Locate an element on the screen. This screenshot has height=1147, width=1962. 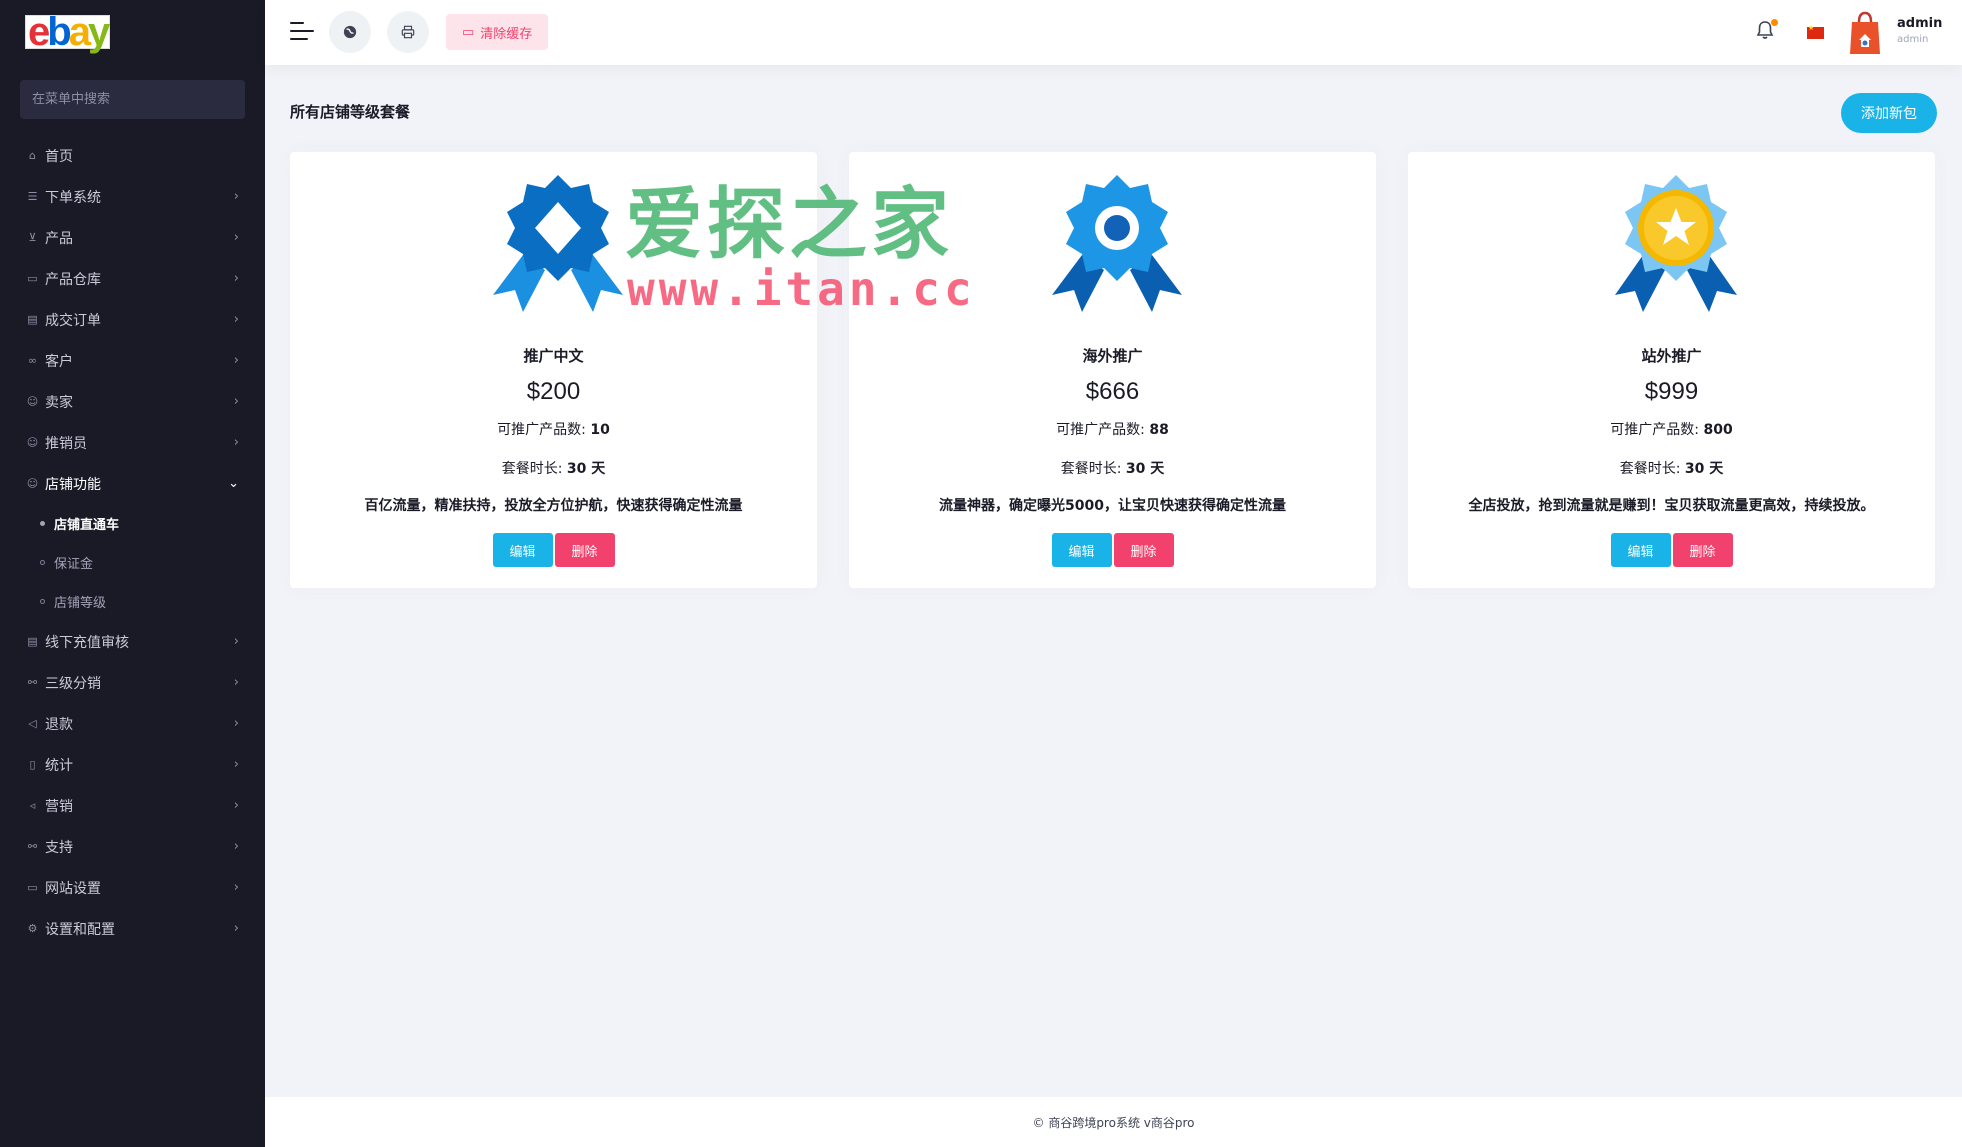
diamond-rosette-badge-icon is located at coordinates (558, 243).